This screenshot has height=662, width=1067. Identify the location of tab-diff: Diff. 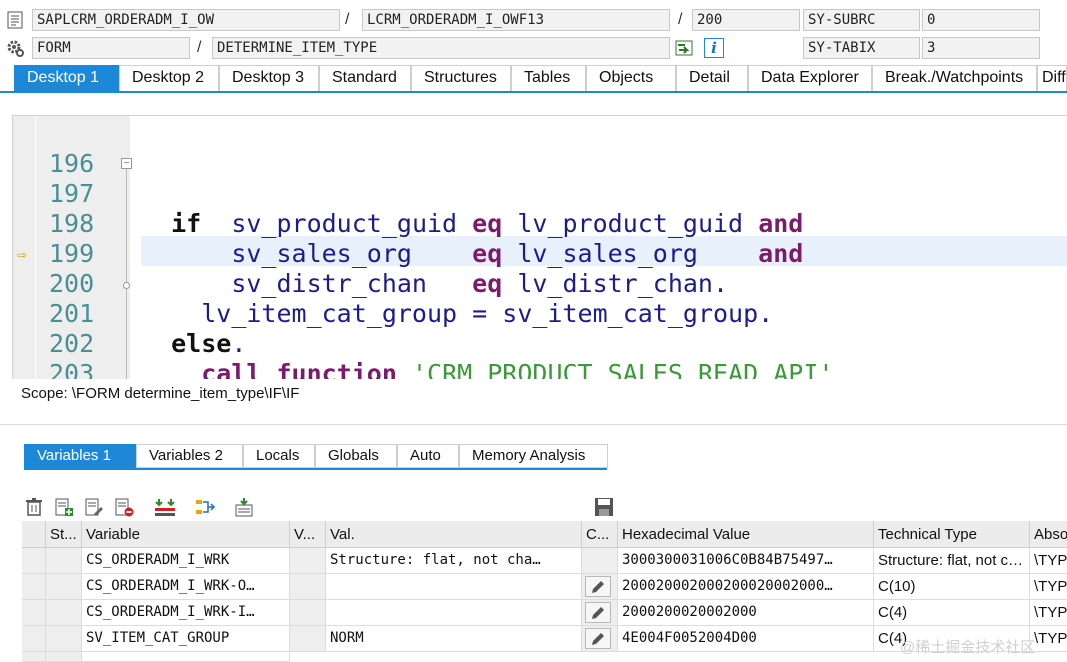
(1052, 78).